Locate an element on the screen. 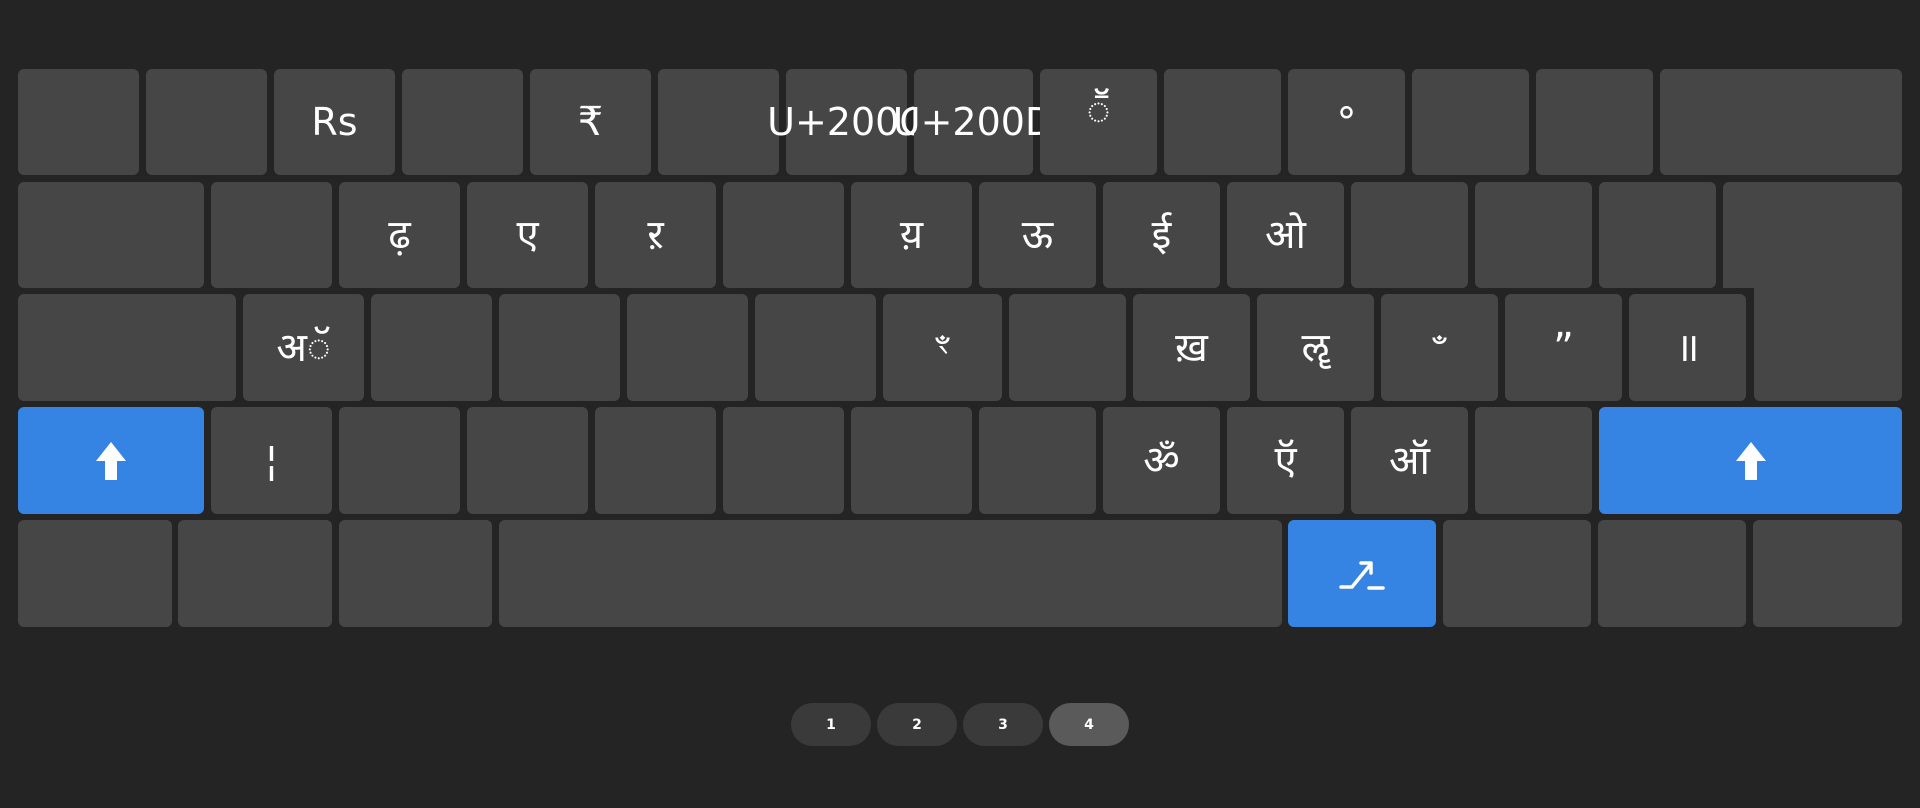  layout-switch-key is located at coordinates (1362, 573).